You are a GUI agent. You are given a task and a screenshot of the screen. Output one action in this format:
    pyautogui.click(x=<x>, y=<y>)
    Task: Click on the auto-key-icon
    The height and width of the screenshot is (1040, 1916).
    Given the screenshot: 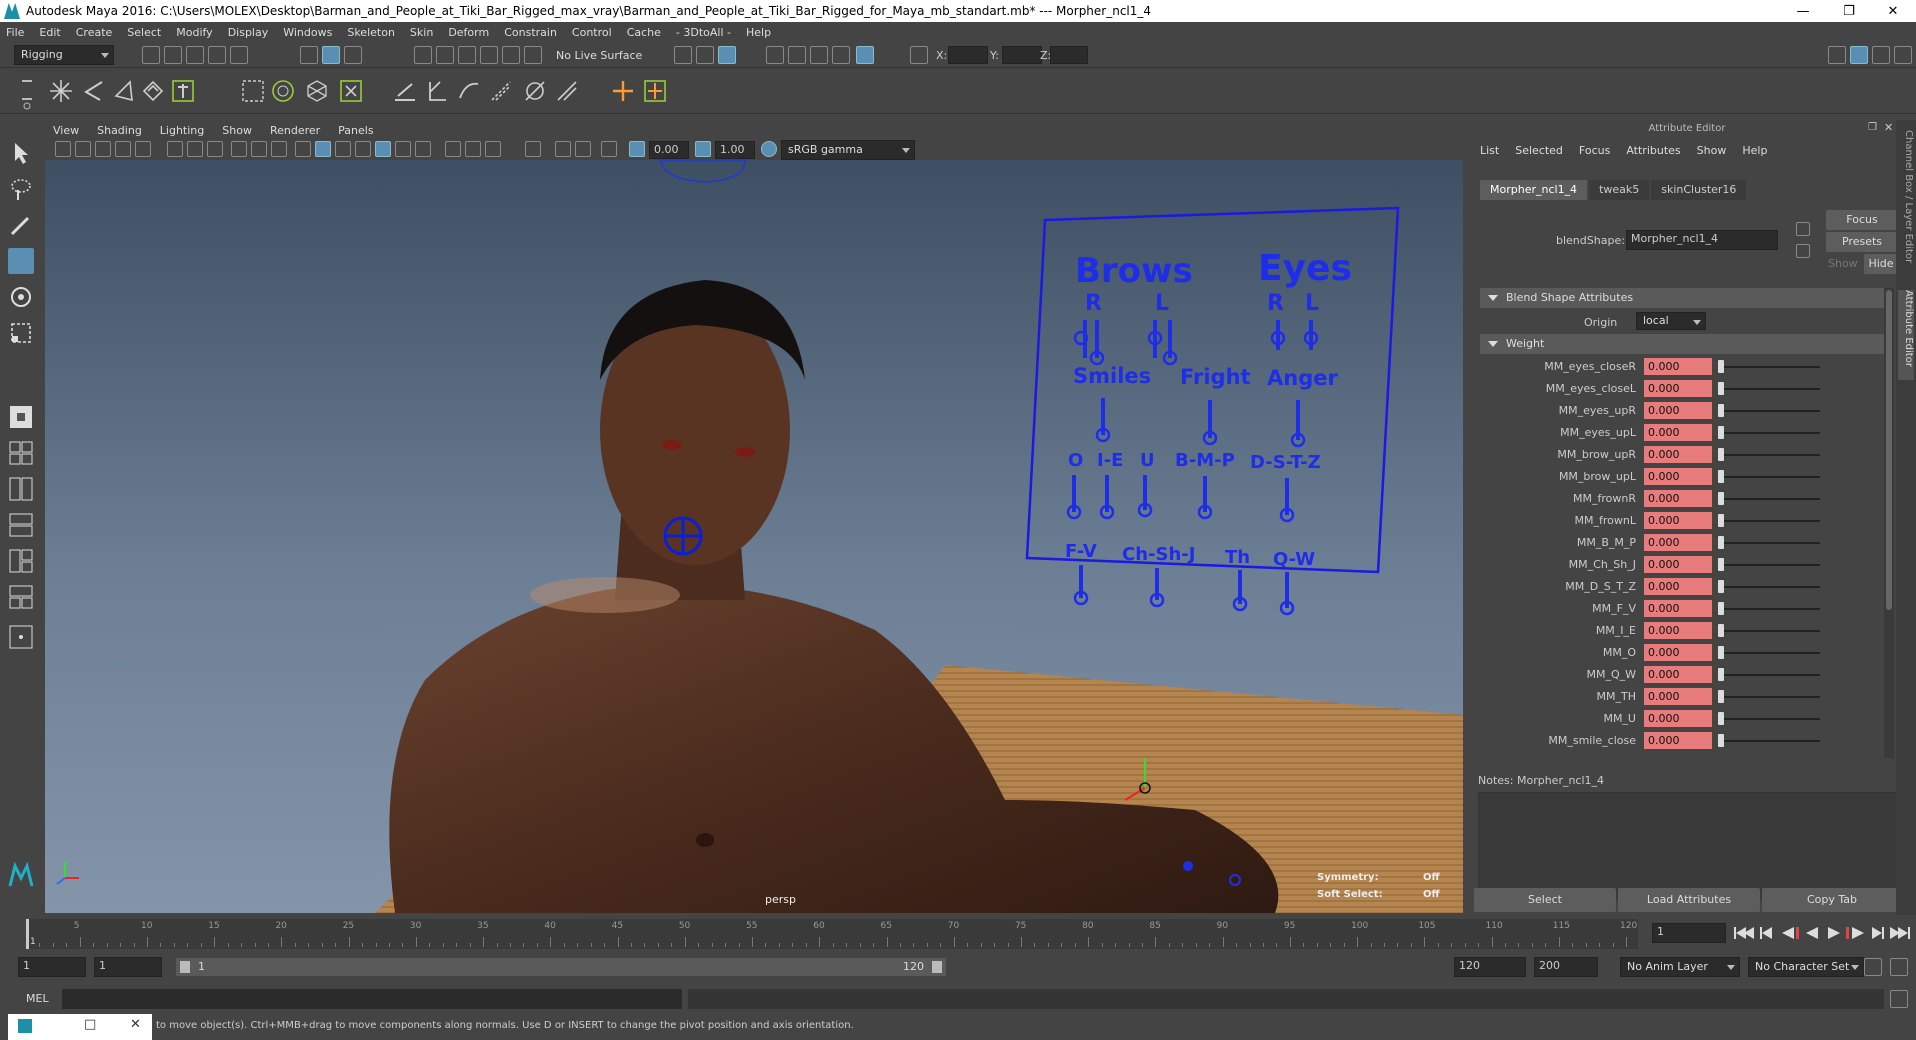 What is the action you would take?
    pyautogui.click(x=1873, y=967)
    